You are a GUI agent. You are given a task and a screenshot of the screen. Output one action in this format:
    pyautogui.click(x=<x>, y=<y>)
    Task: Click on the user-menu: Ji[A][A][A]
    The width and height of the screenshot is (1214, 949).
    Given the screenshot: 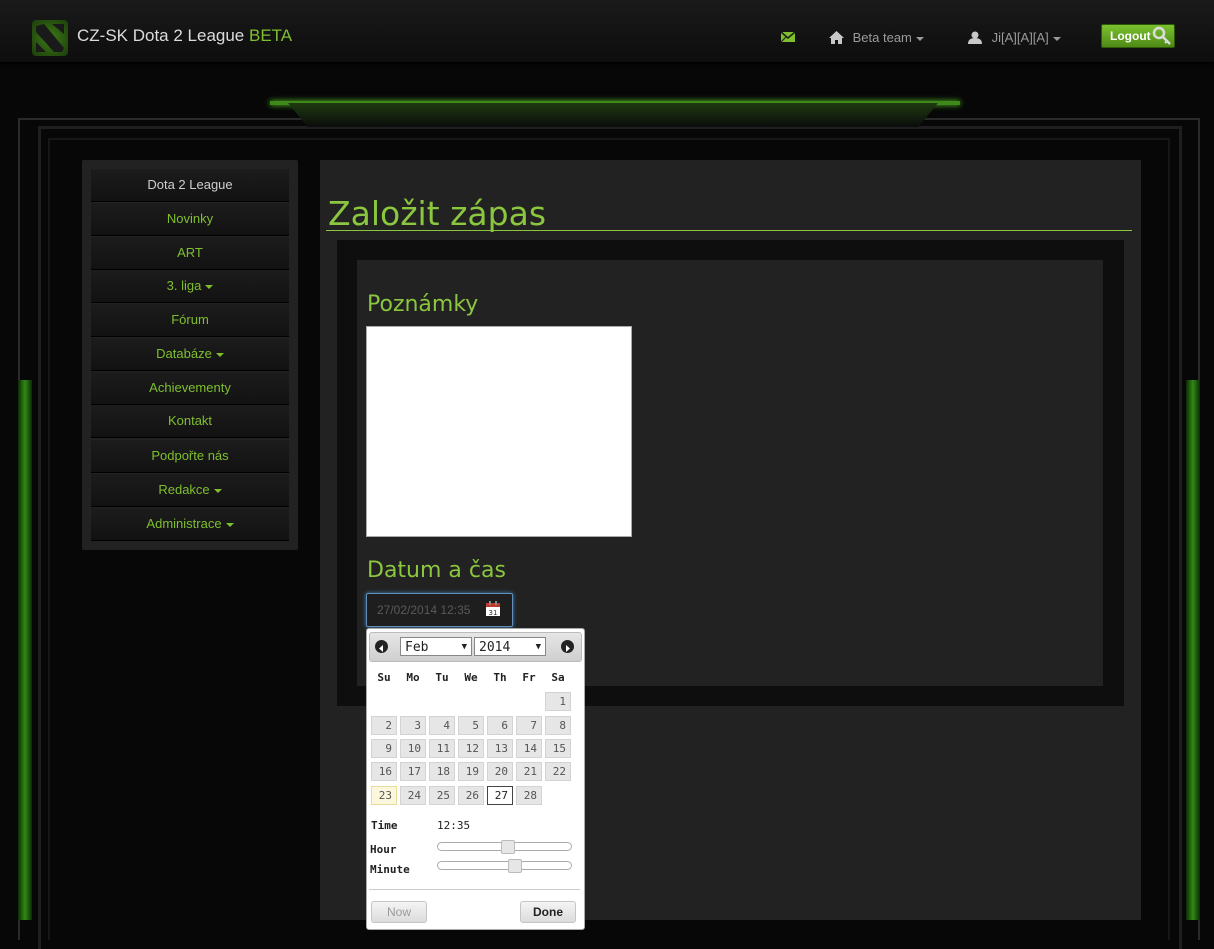 What is the action you would take?
    pyautogui.click(x=1014, y=37)
    